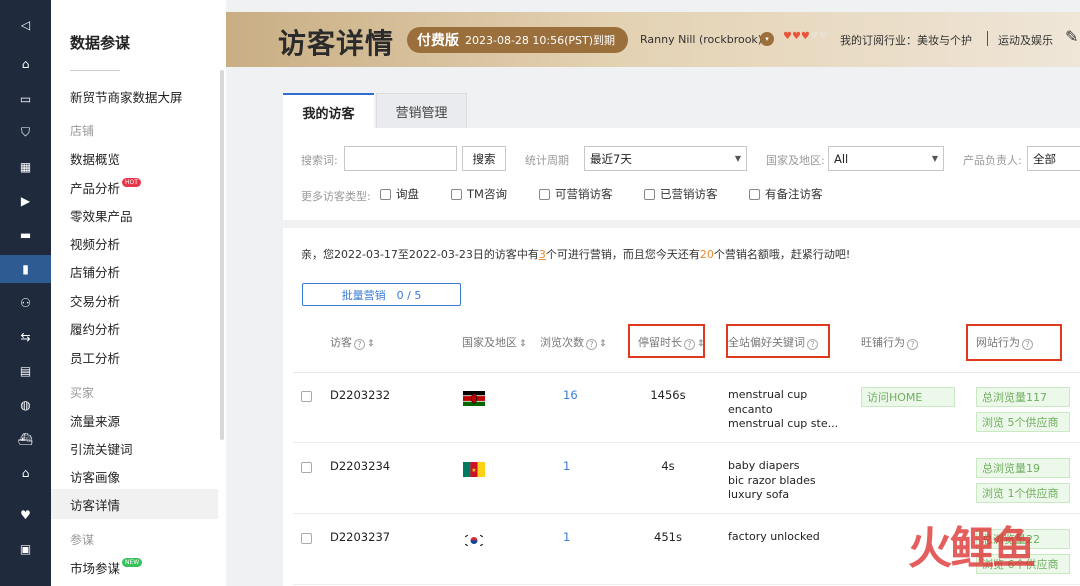 The height and width of the screenshot is (586, 1080). I want to click on tab-marketing: 营销管理, so click(421, 111).